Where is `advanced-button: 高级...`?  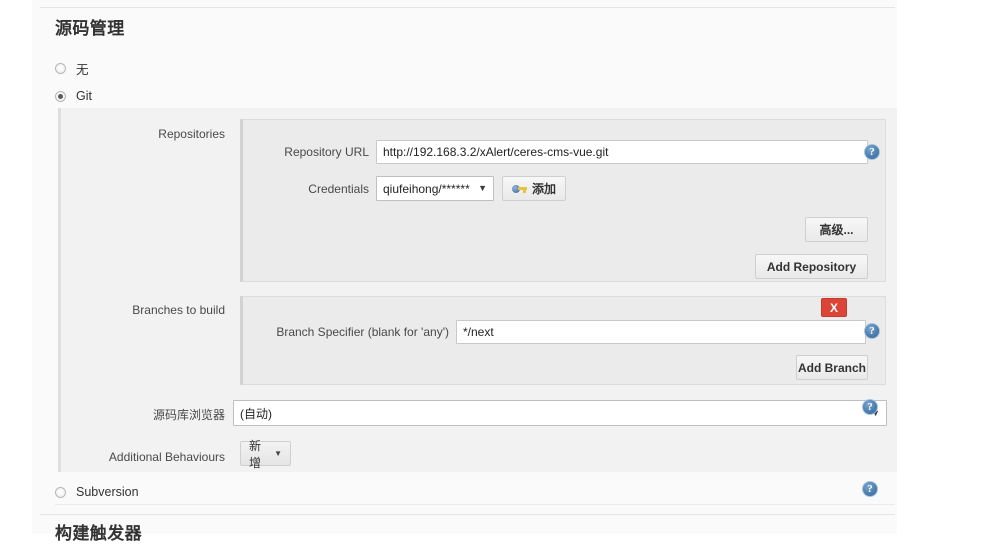
advanced-button: 高级... is located at coordinates (836, 229).